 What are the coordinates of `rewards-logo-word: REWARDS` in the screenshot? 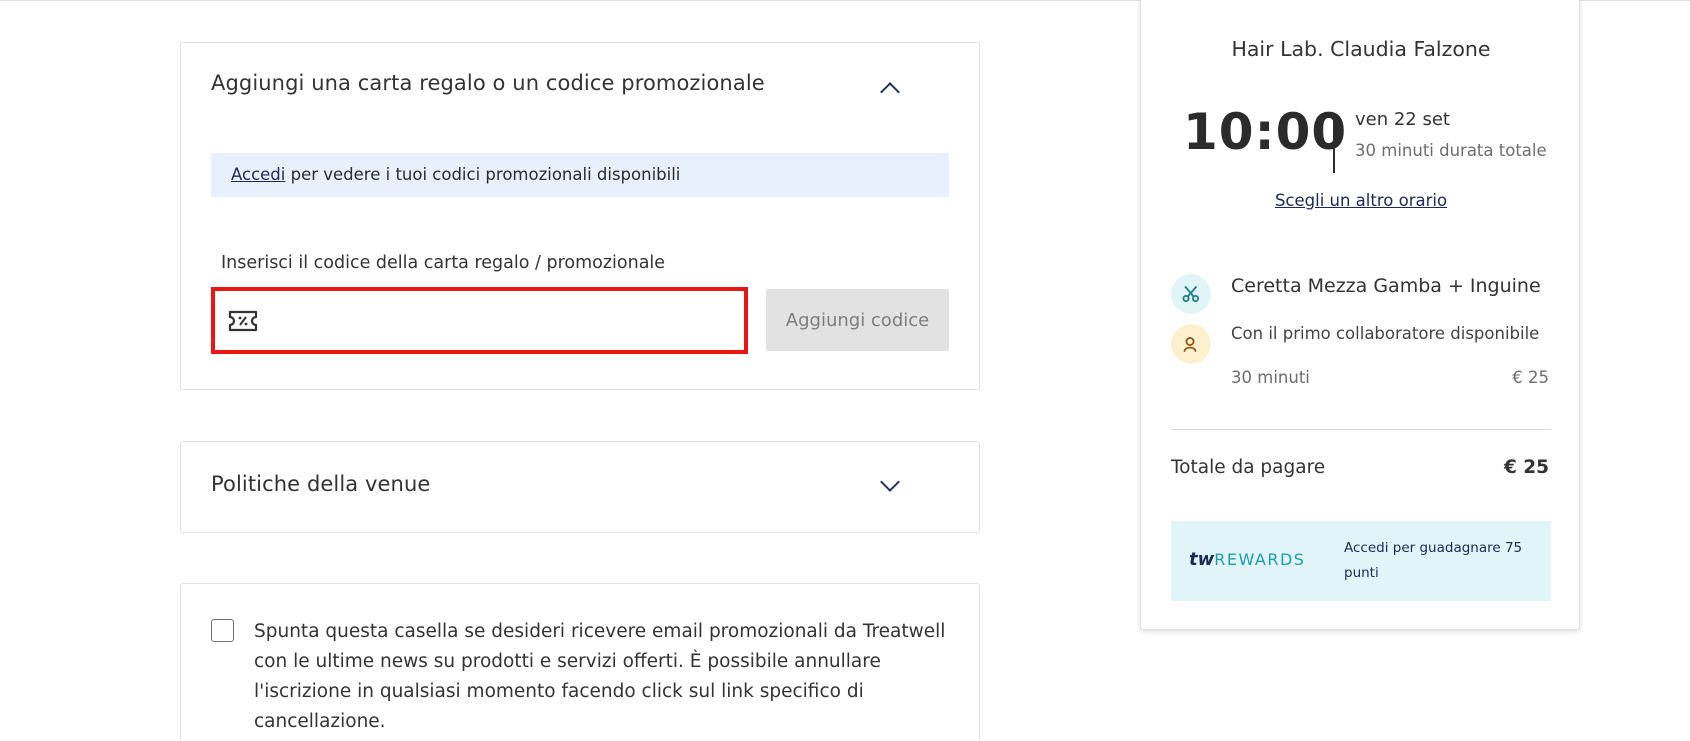 It's located at (1260, 559).